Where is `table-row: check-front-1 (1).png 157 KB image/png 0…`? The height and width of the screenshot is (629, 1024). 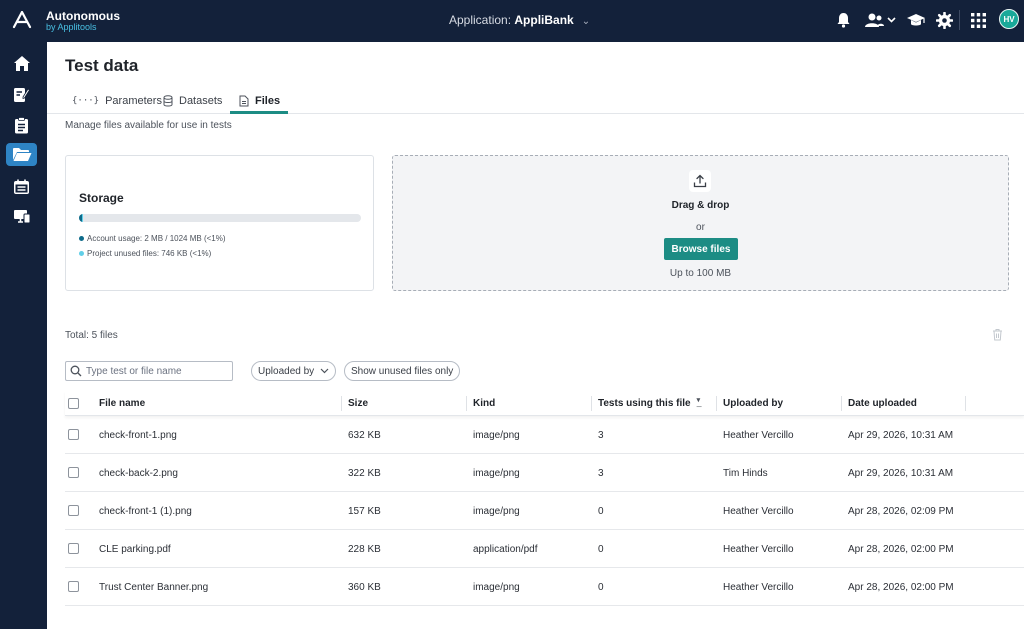
table-row: check-front-1 (1).png 157 KB image/png 0… is located at coordinates (544, 511).